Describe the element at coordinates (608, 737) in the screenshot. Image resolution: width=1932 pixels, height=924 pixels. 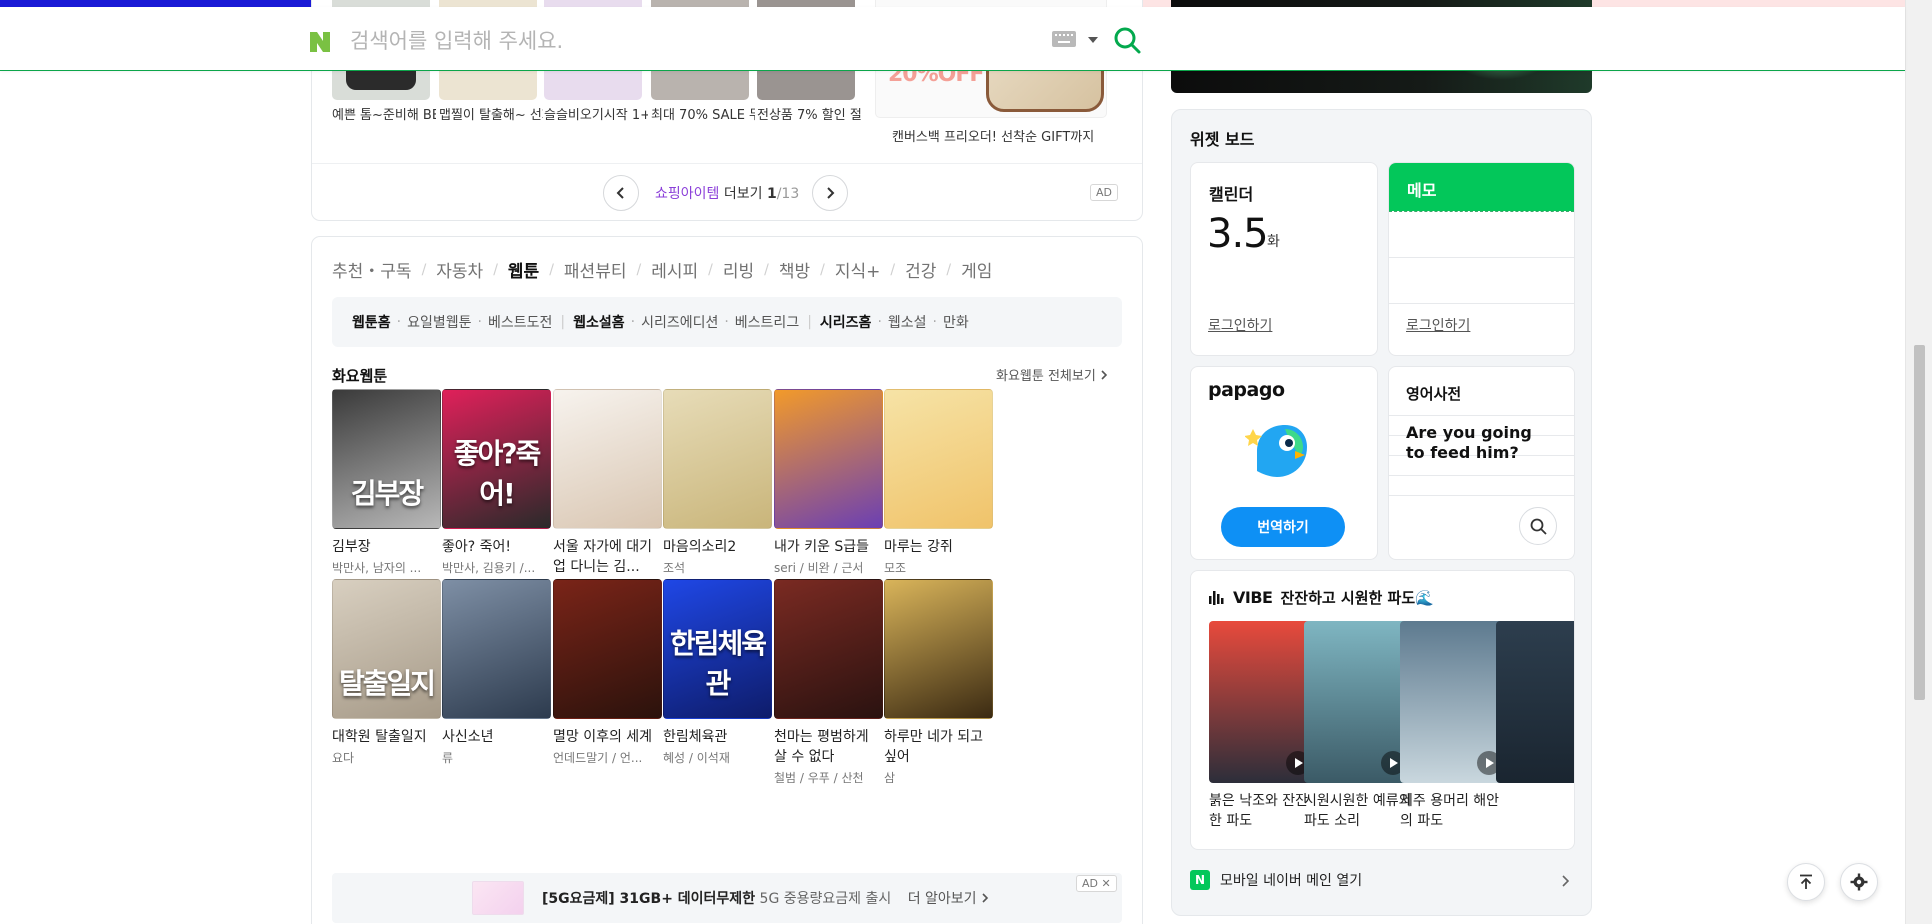
I see `webtoon-title: 멸망 이후의 세계` at that location.